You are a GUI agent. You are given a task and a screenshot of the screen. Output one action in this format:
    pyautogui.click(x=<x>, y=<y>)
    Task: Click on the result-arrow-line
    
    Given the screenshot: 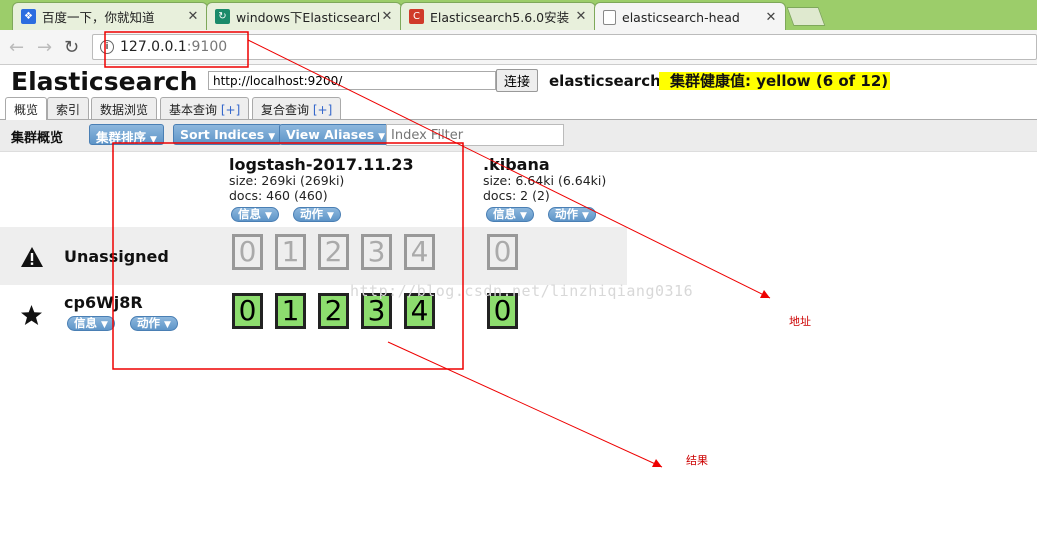 What is the action you would take?
    pyautogui.click(x=525, y=404)
    